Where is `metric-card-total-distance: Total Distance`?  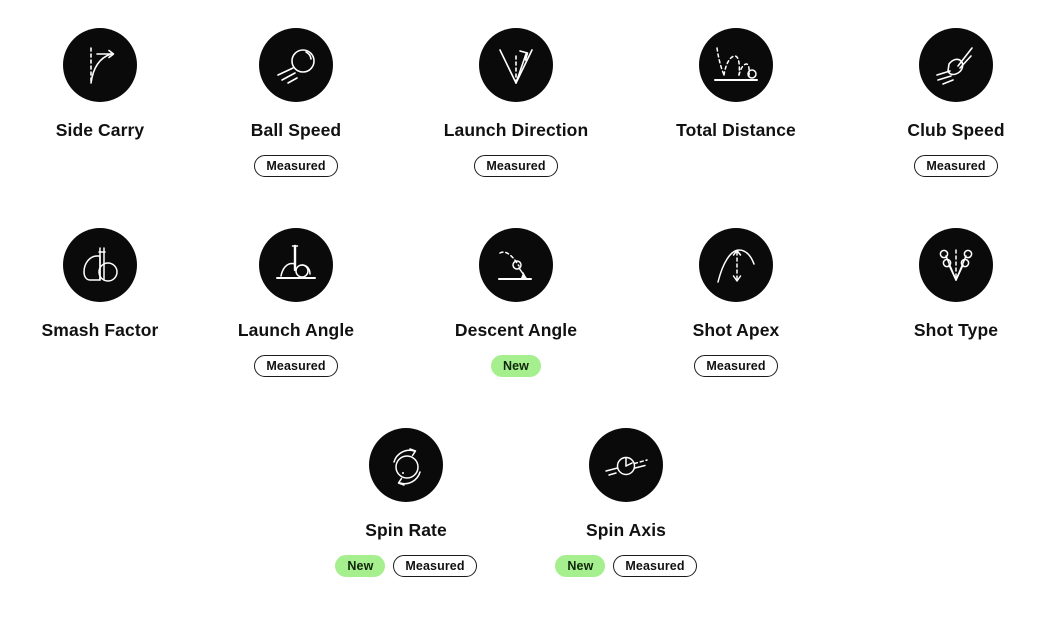 metric-card-total-distance: Total Distance is located at coordinates (736, 91).